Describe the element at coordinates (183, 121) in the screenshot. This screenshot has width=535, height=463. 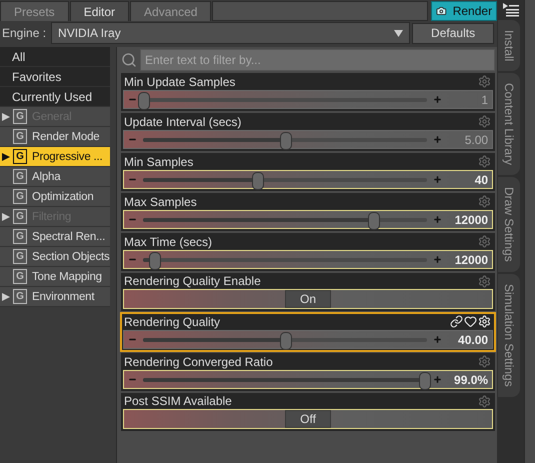
I see `property-name: Update Interval (secs)` at that location.